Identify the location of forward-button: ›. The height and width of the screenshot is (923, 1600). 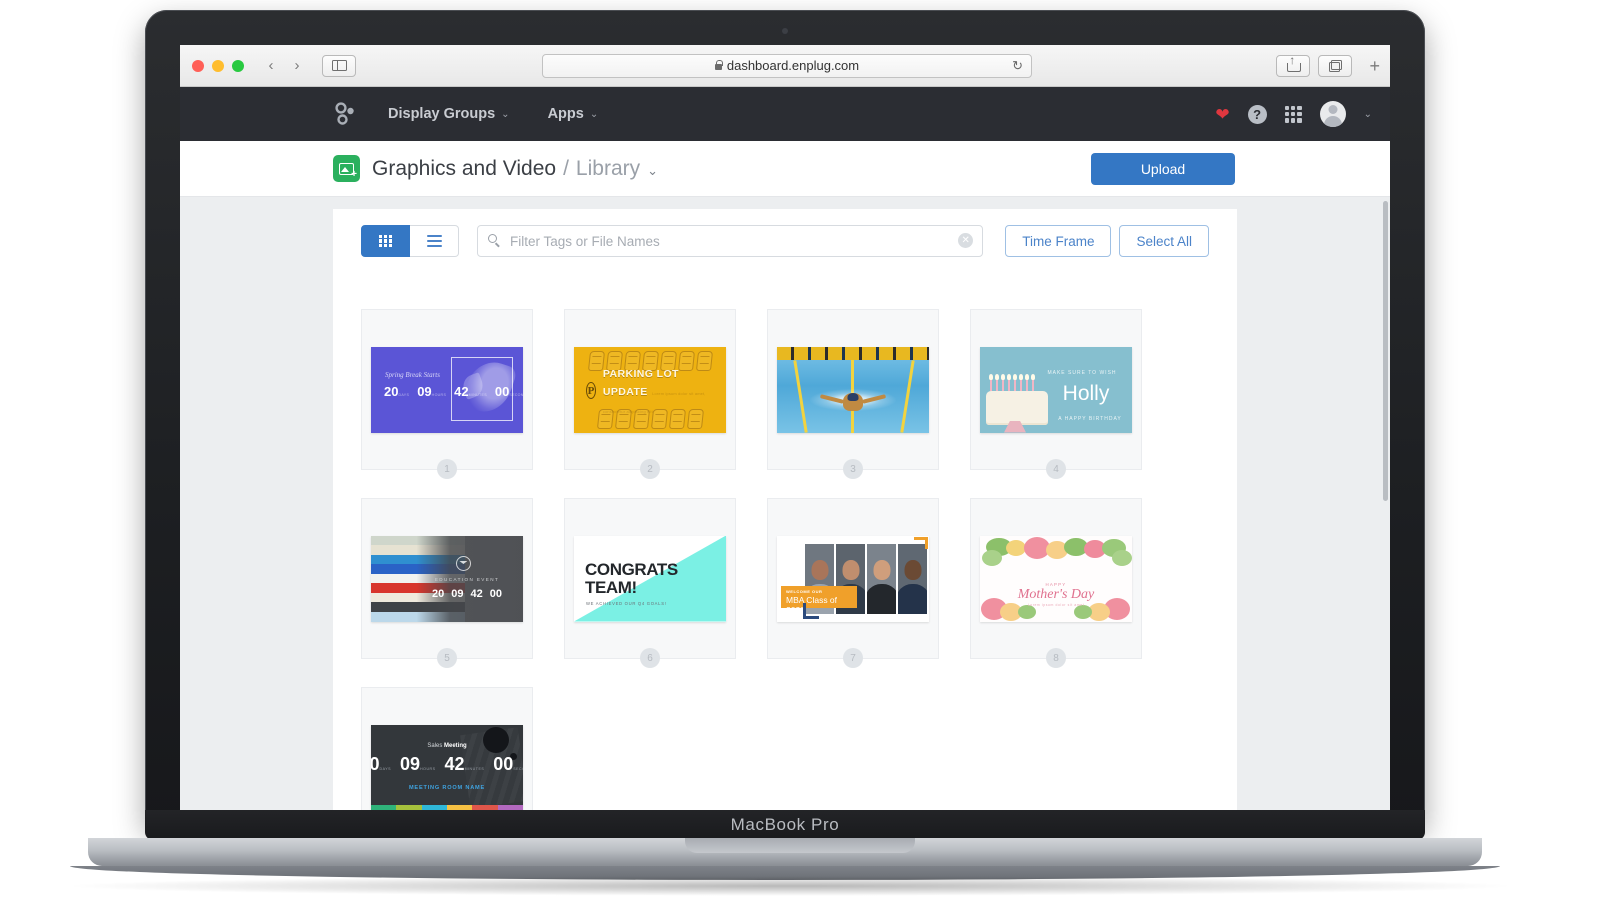
(297, 66).